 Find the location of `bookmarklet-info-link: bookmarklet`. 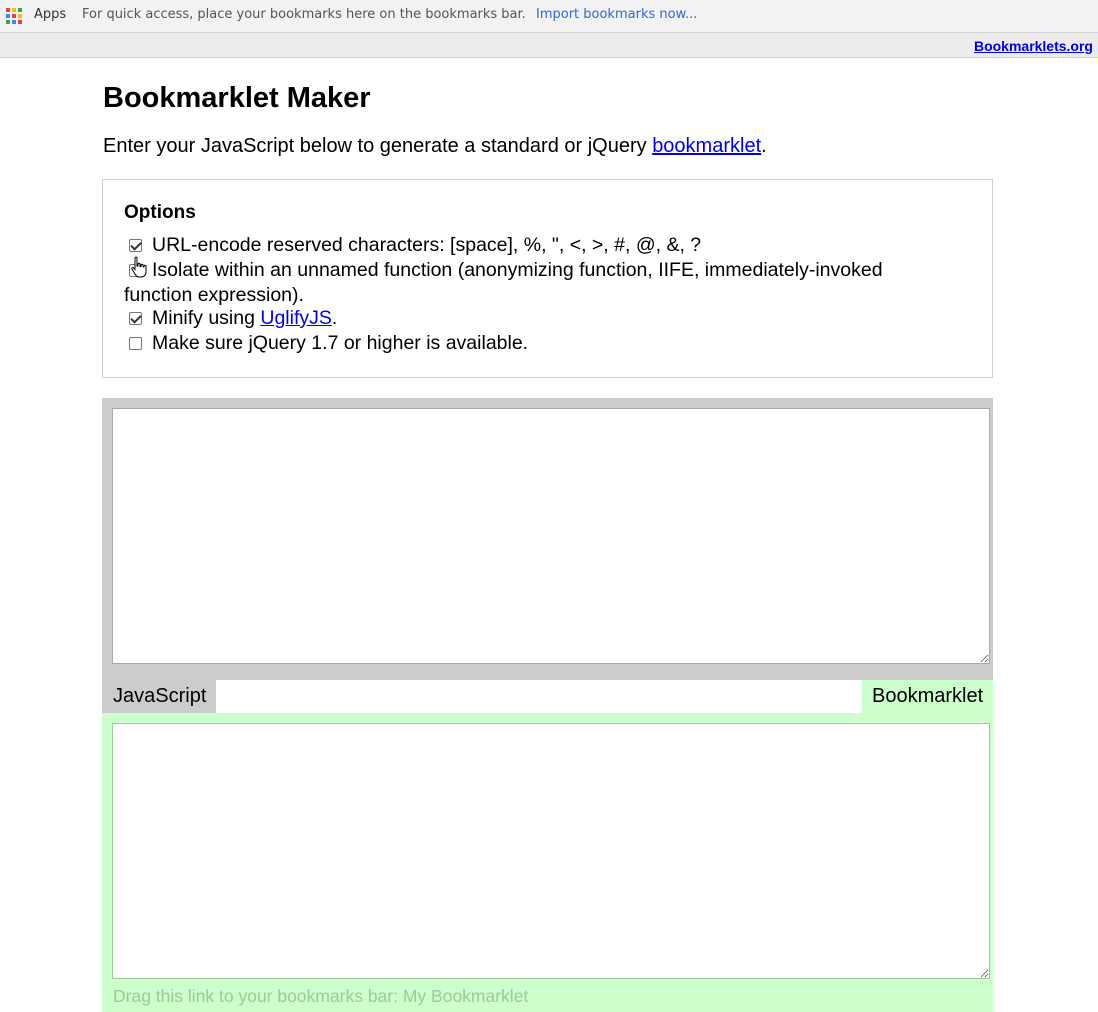

bookmarklet-info-link: bookmarklet is located at coordinates (706, 146).